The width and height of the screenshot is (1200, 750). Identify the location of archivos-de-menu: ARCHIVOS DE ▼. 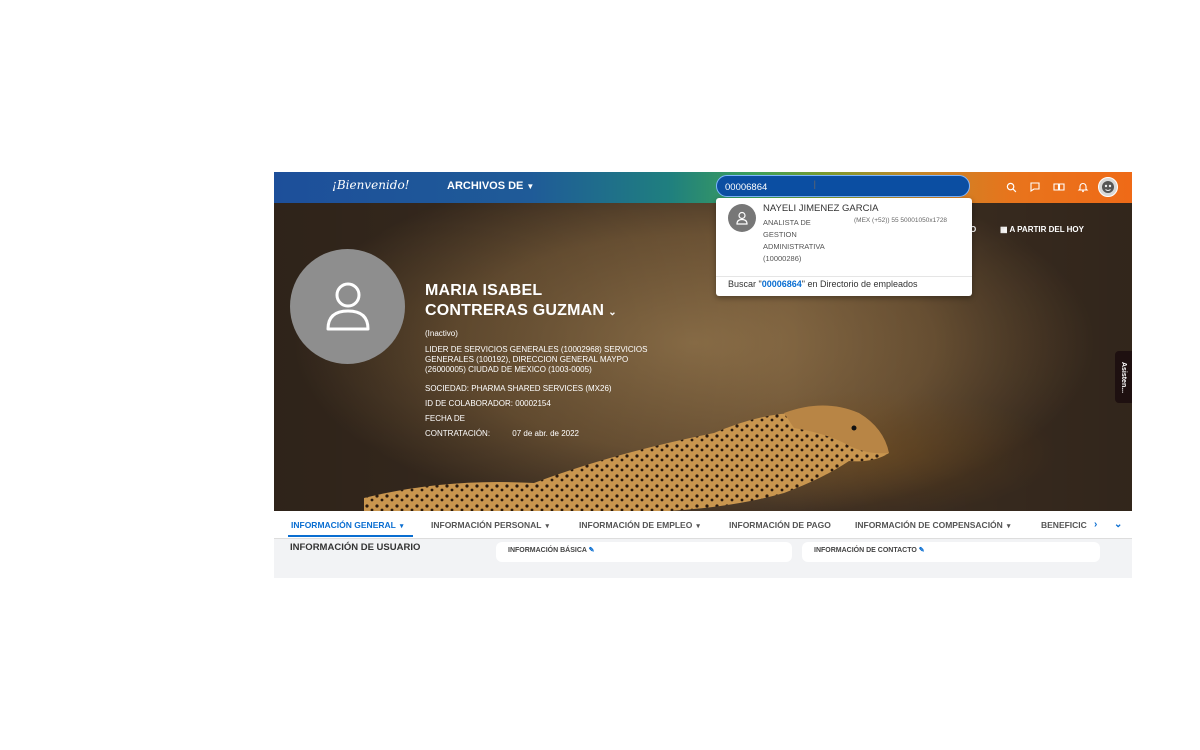
(490, 186).